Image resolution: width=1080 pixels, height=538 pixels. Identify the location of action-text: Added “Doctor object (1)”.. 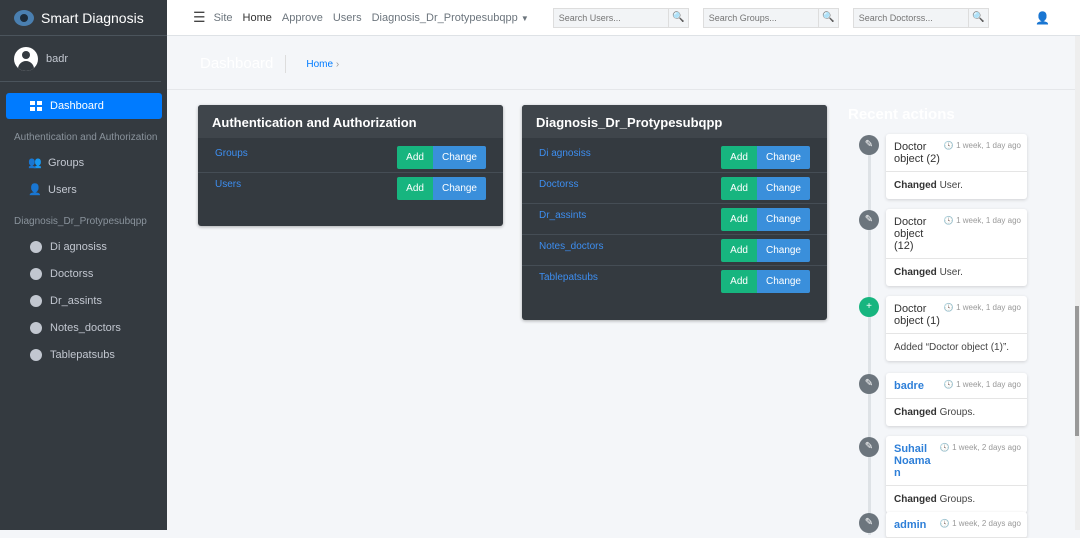
(952, 347).